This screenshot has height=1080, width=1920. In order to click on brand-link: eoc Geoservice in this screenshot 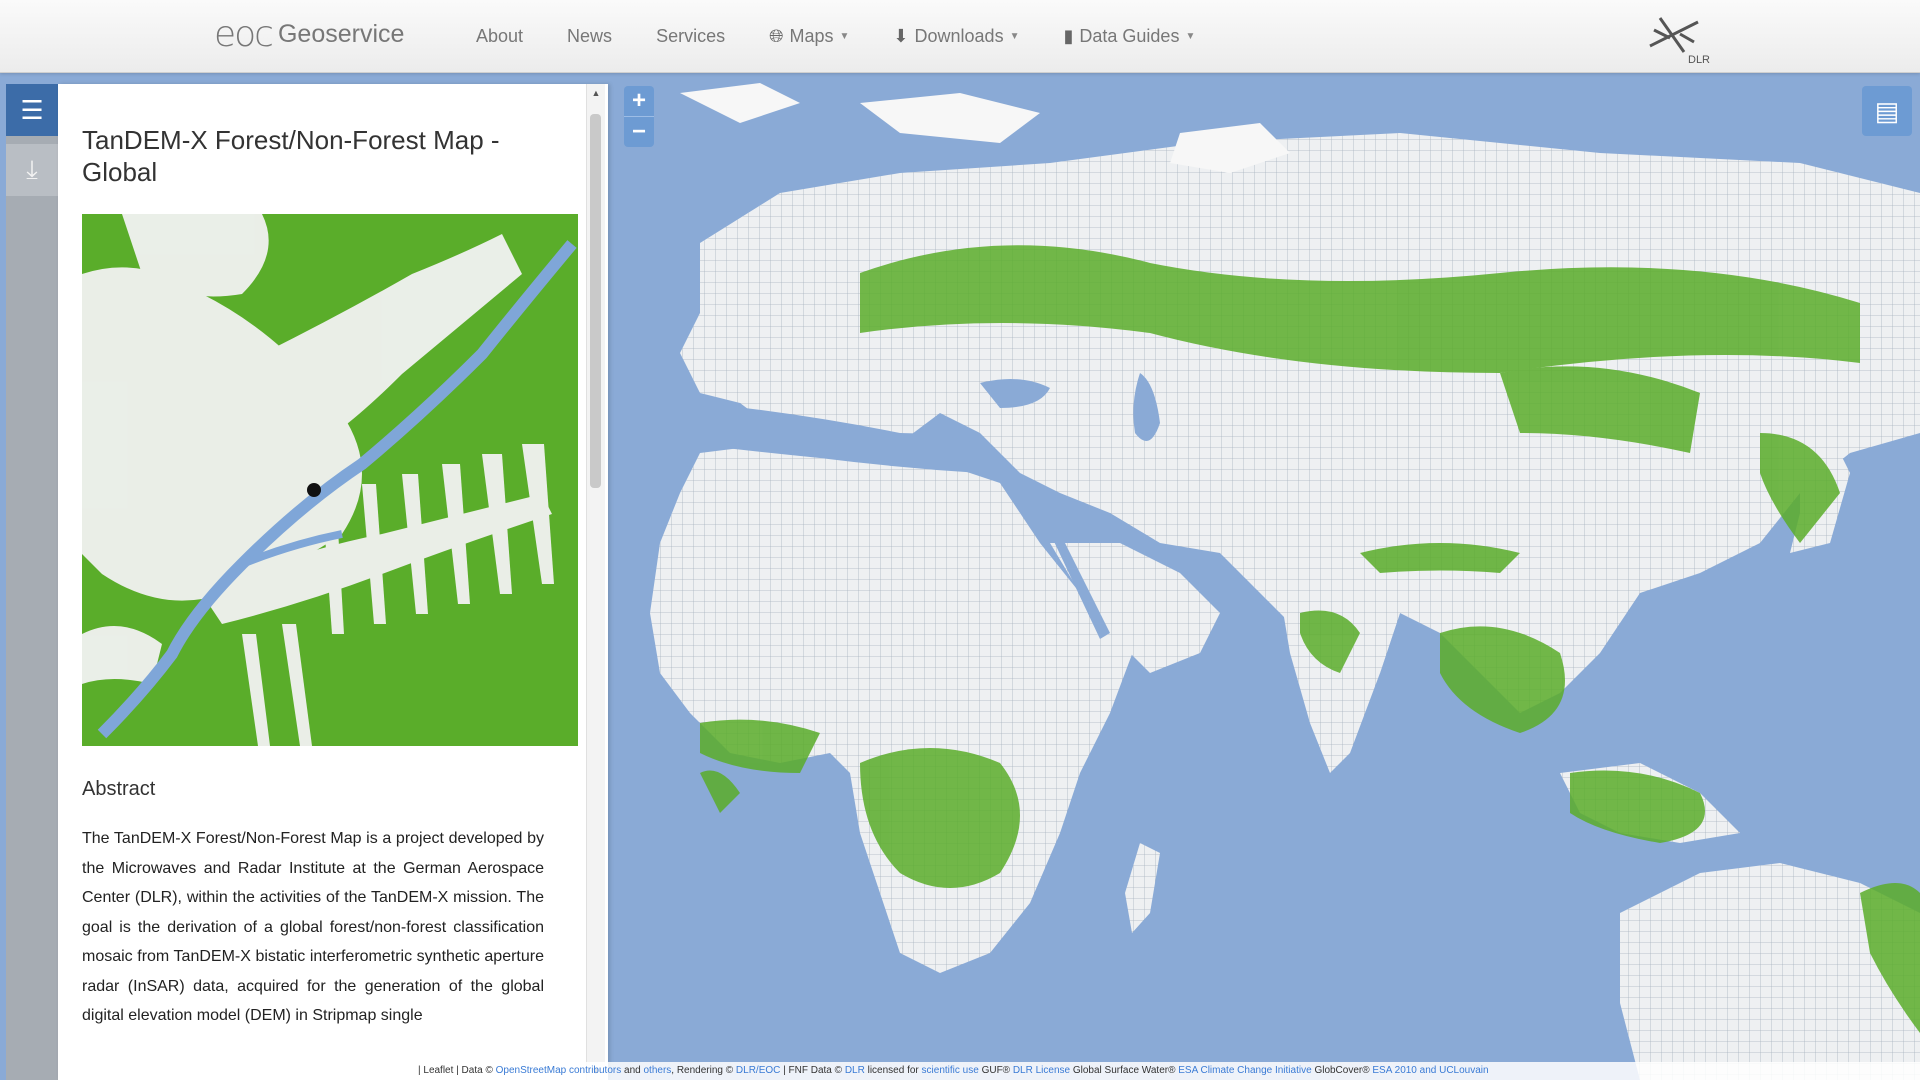, I will do `click(309, 34)`.